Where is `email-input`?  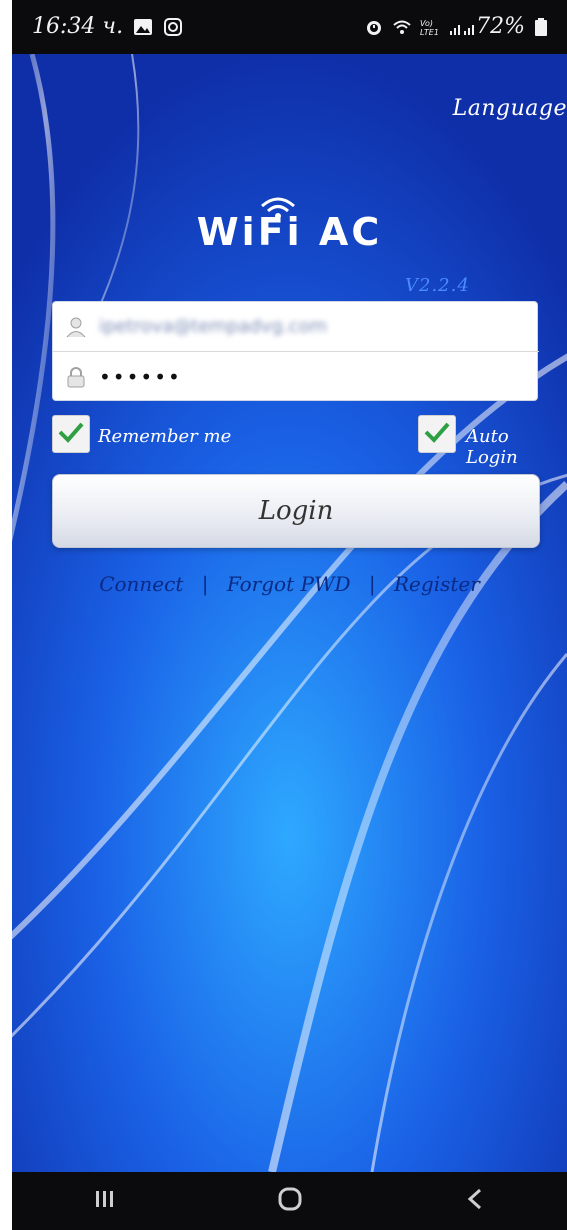
email-input is located at coordinates (309, 326).